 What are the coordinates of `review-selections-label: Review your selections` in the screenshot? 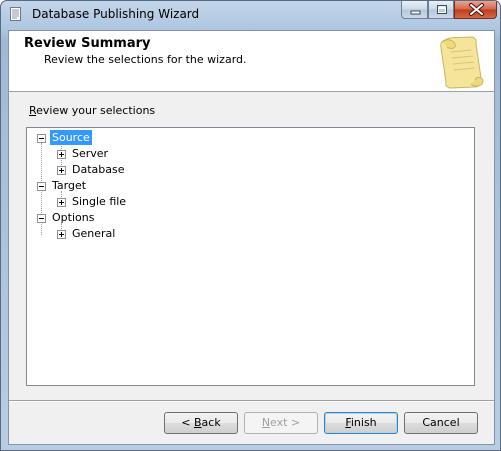 It's located at (92, 110).